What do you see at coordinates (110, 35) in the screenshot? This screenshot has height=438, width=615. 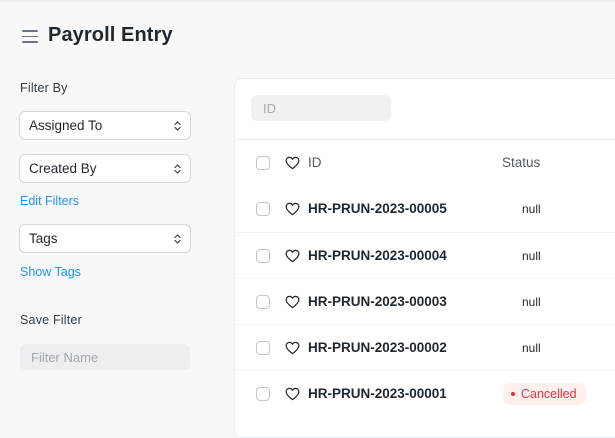 I see `page-title: Payroll Entry` at bounding box center [110, 35].